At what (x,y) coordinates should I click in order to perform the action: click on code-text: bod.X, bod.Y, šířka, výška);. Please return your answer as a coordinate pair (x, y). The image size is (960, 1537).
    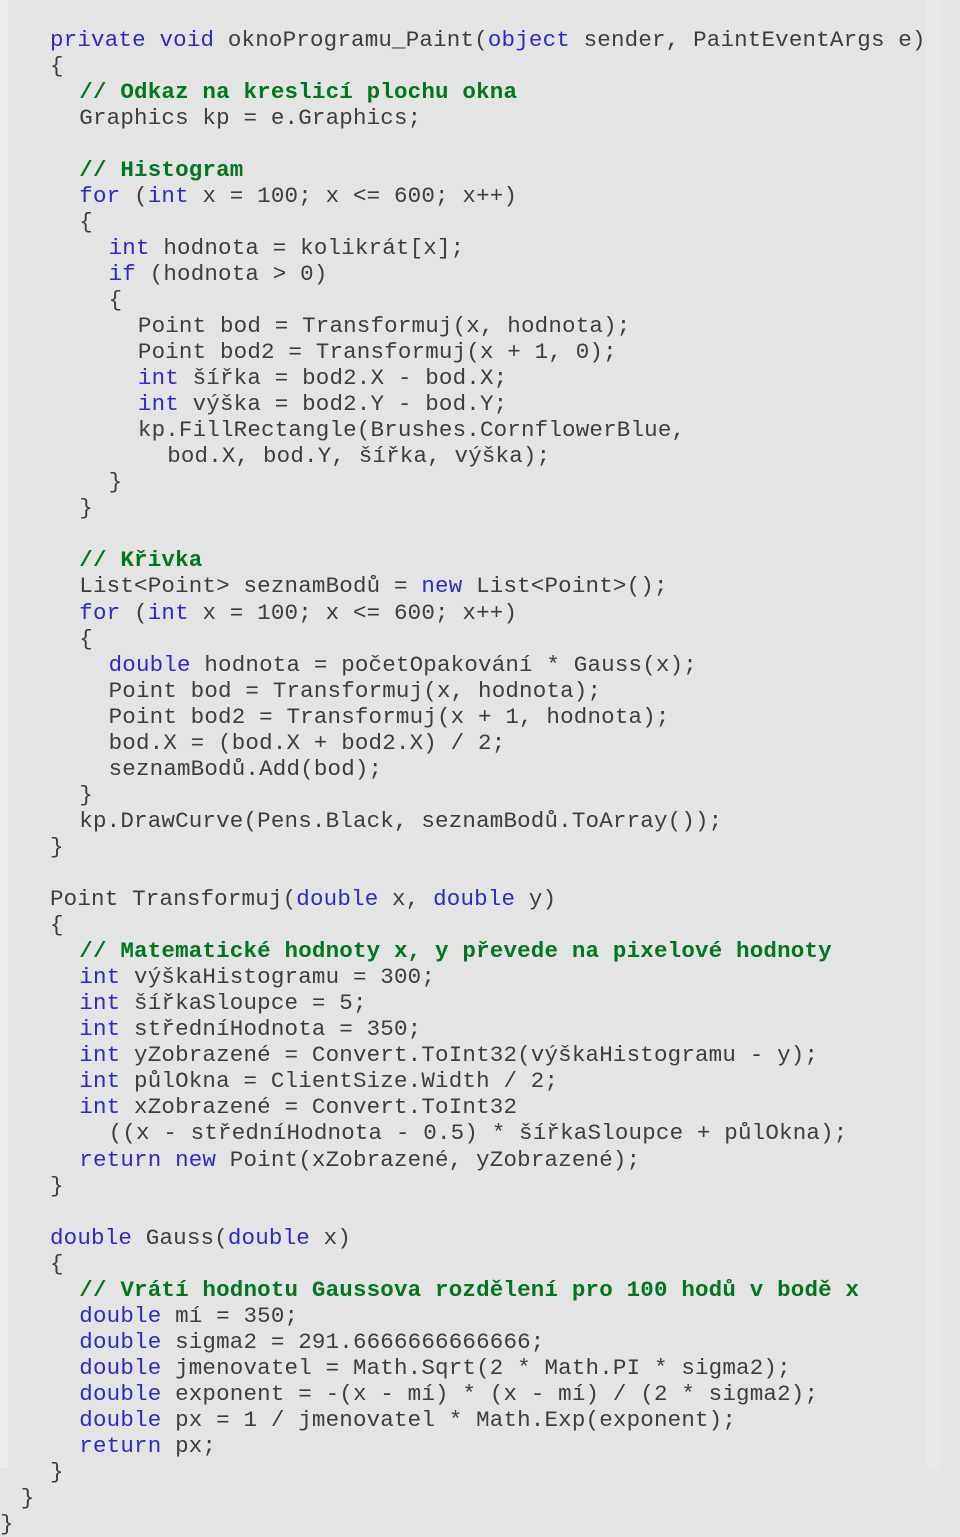
    Looking at the image, I should click on (358, 456).